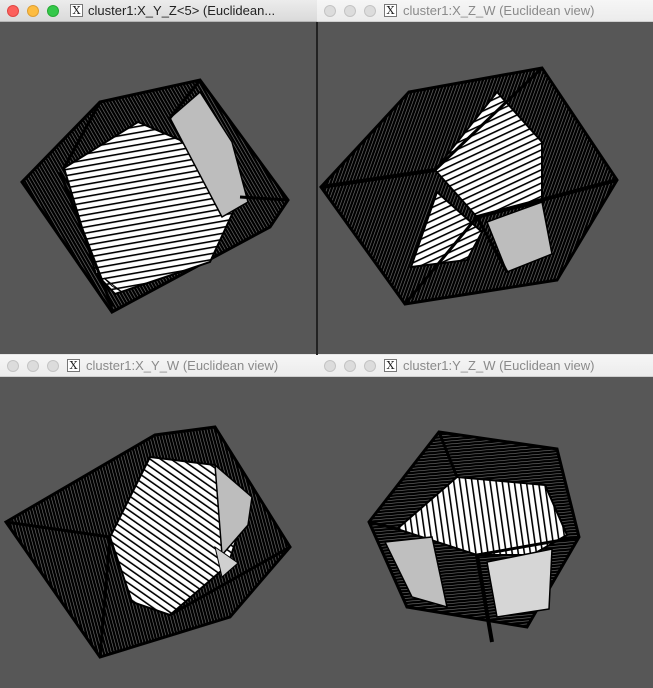 The width and height of the screenshot is (653, 688). I want to click on title-bar: X cluster1:Y_Z_W (Euclidean view), so click(485, 366).